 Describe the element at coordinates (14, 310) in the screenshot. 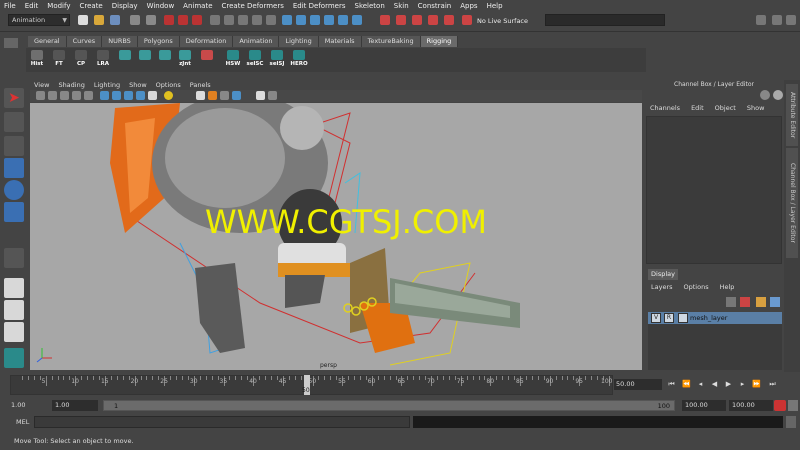

I see `layout-four-icon` at that location.